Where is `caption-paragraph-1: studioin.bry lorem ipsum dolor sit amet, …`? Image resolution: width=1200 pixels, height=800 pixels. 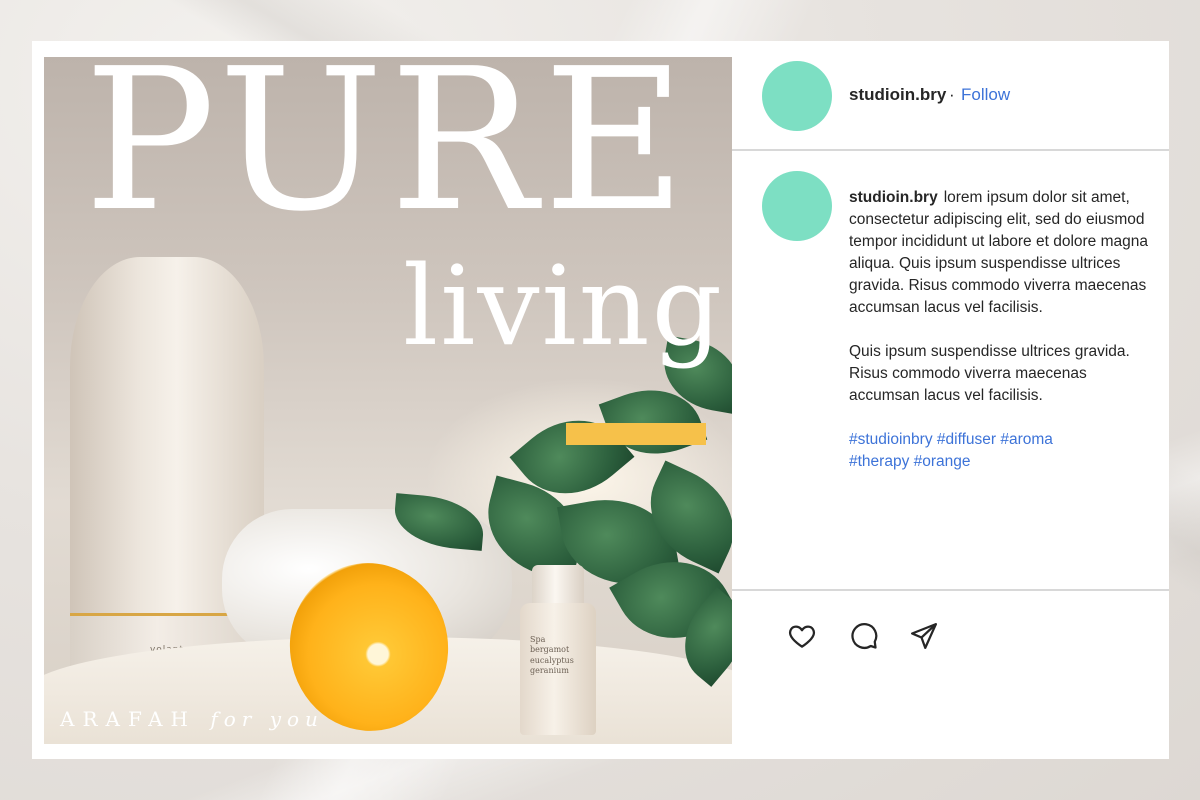 caption-paragraph-1: studioin.bry lorem ipsum dolor sit amet, … is located at coordinates (999, 253).